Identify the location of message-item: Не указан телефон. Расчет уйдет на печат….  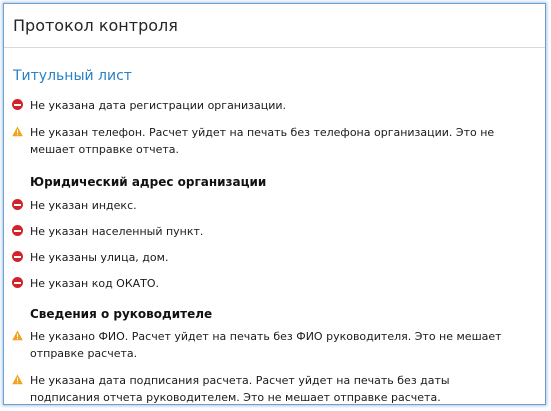
(262, 141).